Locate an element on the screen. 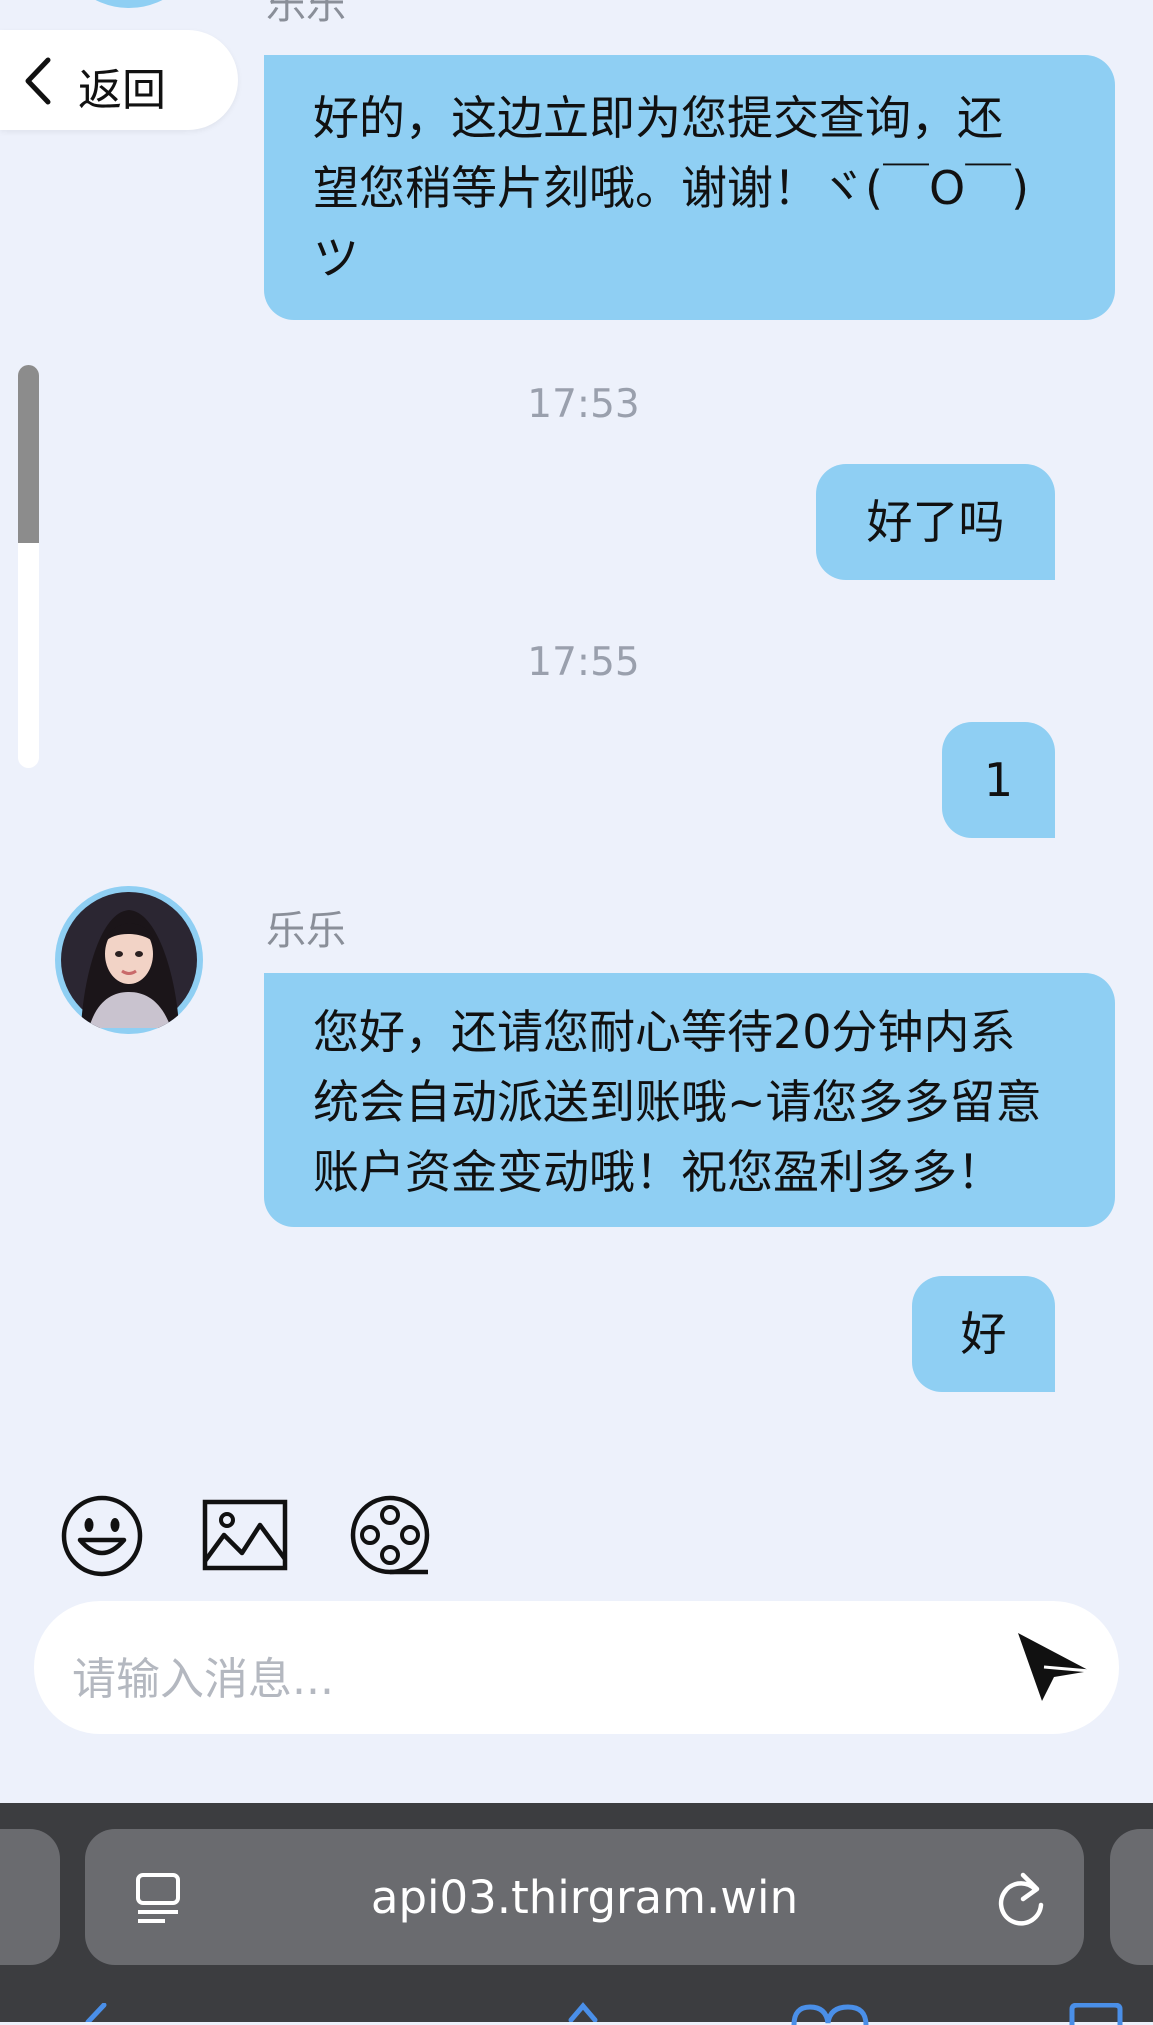  message-line: 统会自动派送到账哦~请您多多留意 is located at coordinates (677, 1102).